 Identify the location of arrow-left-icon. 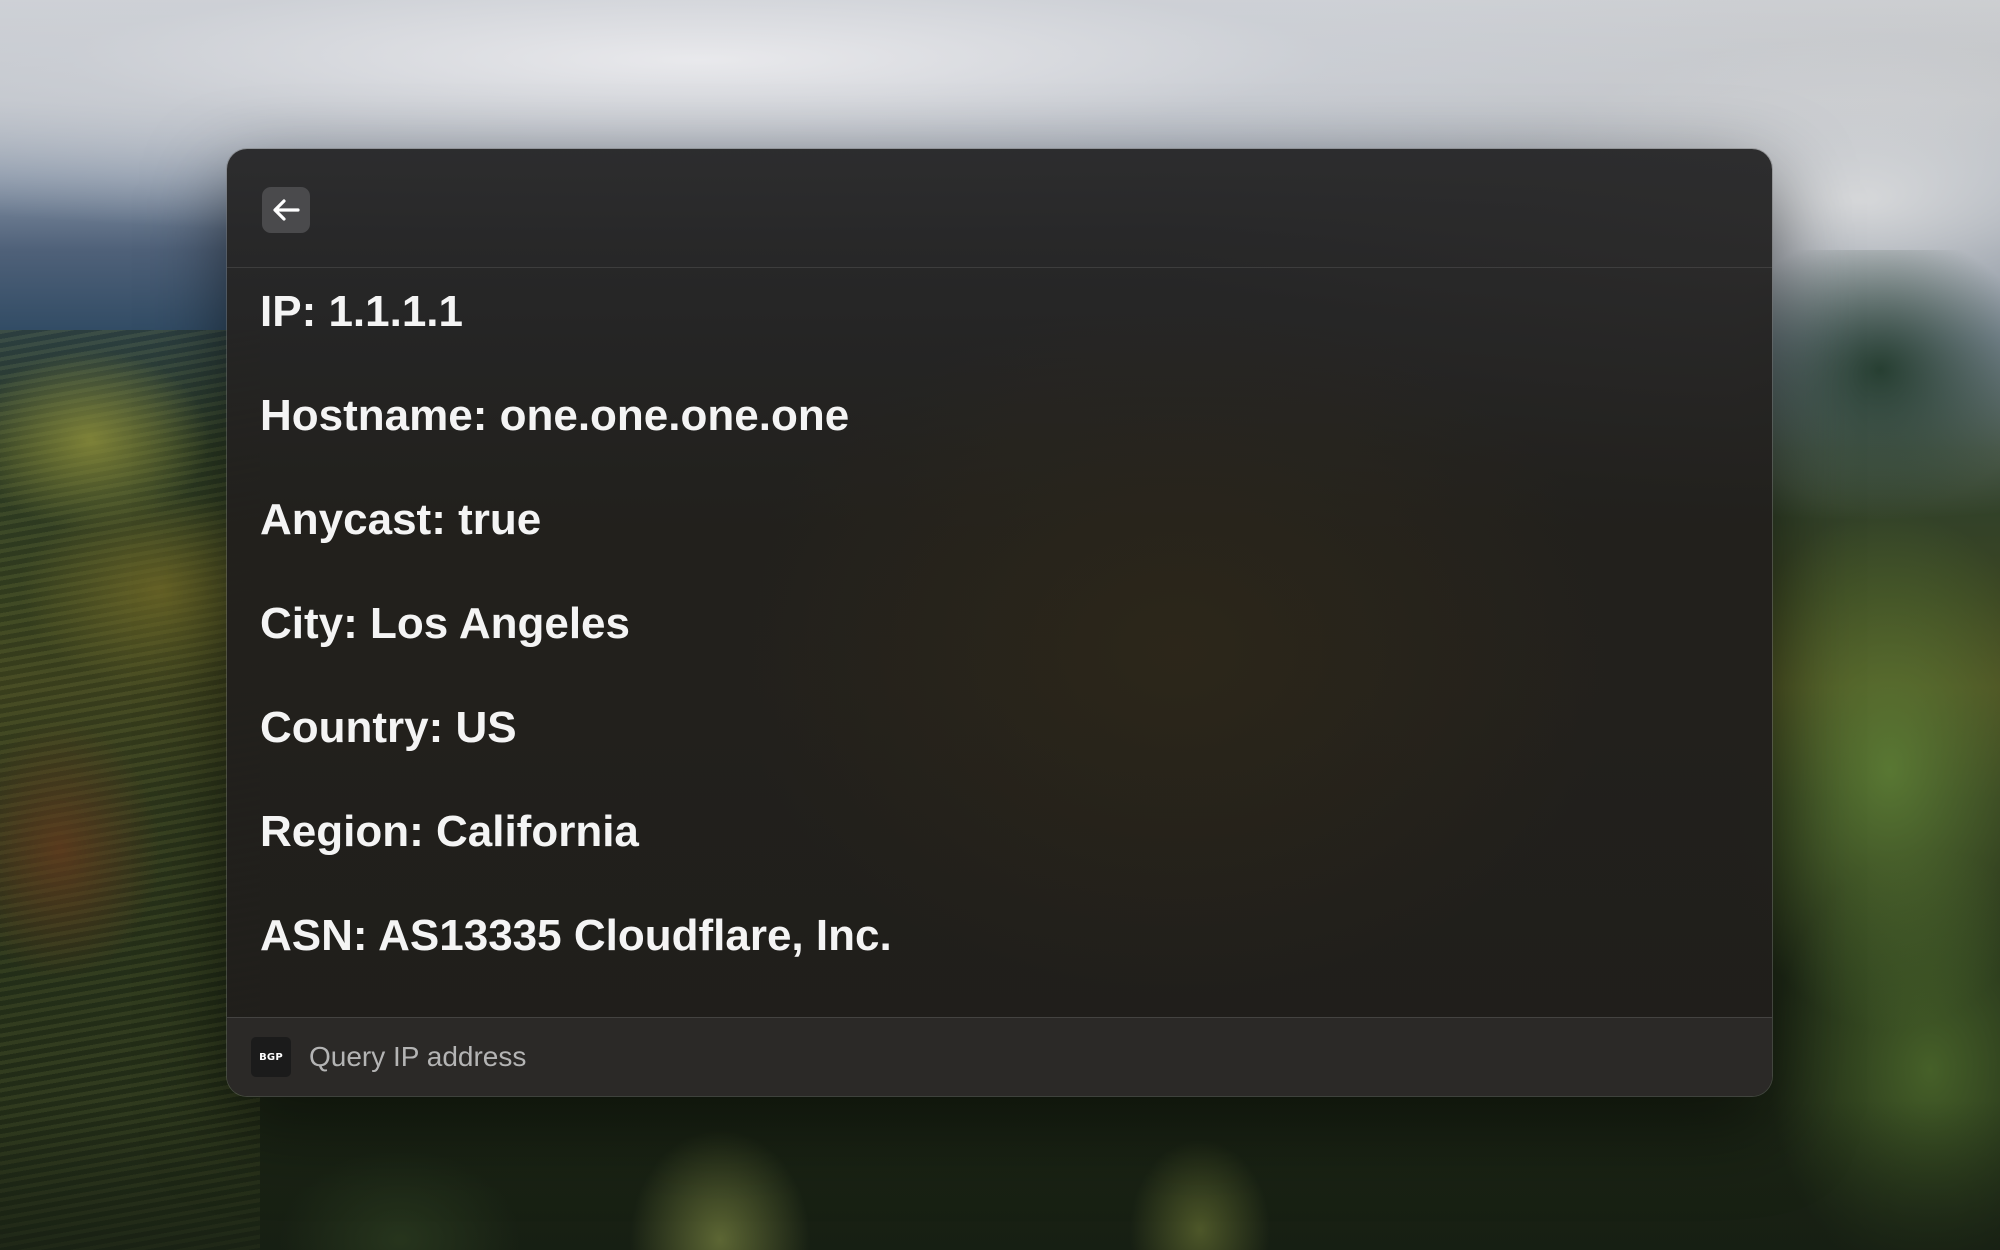
(286, 210).